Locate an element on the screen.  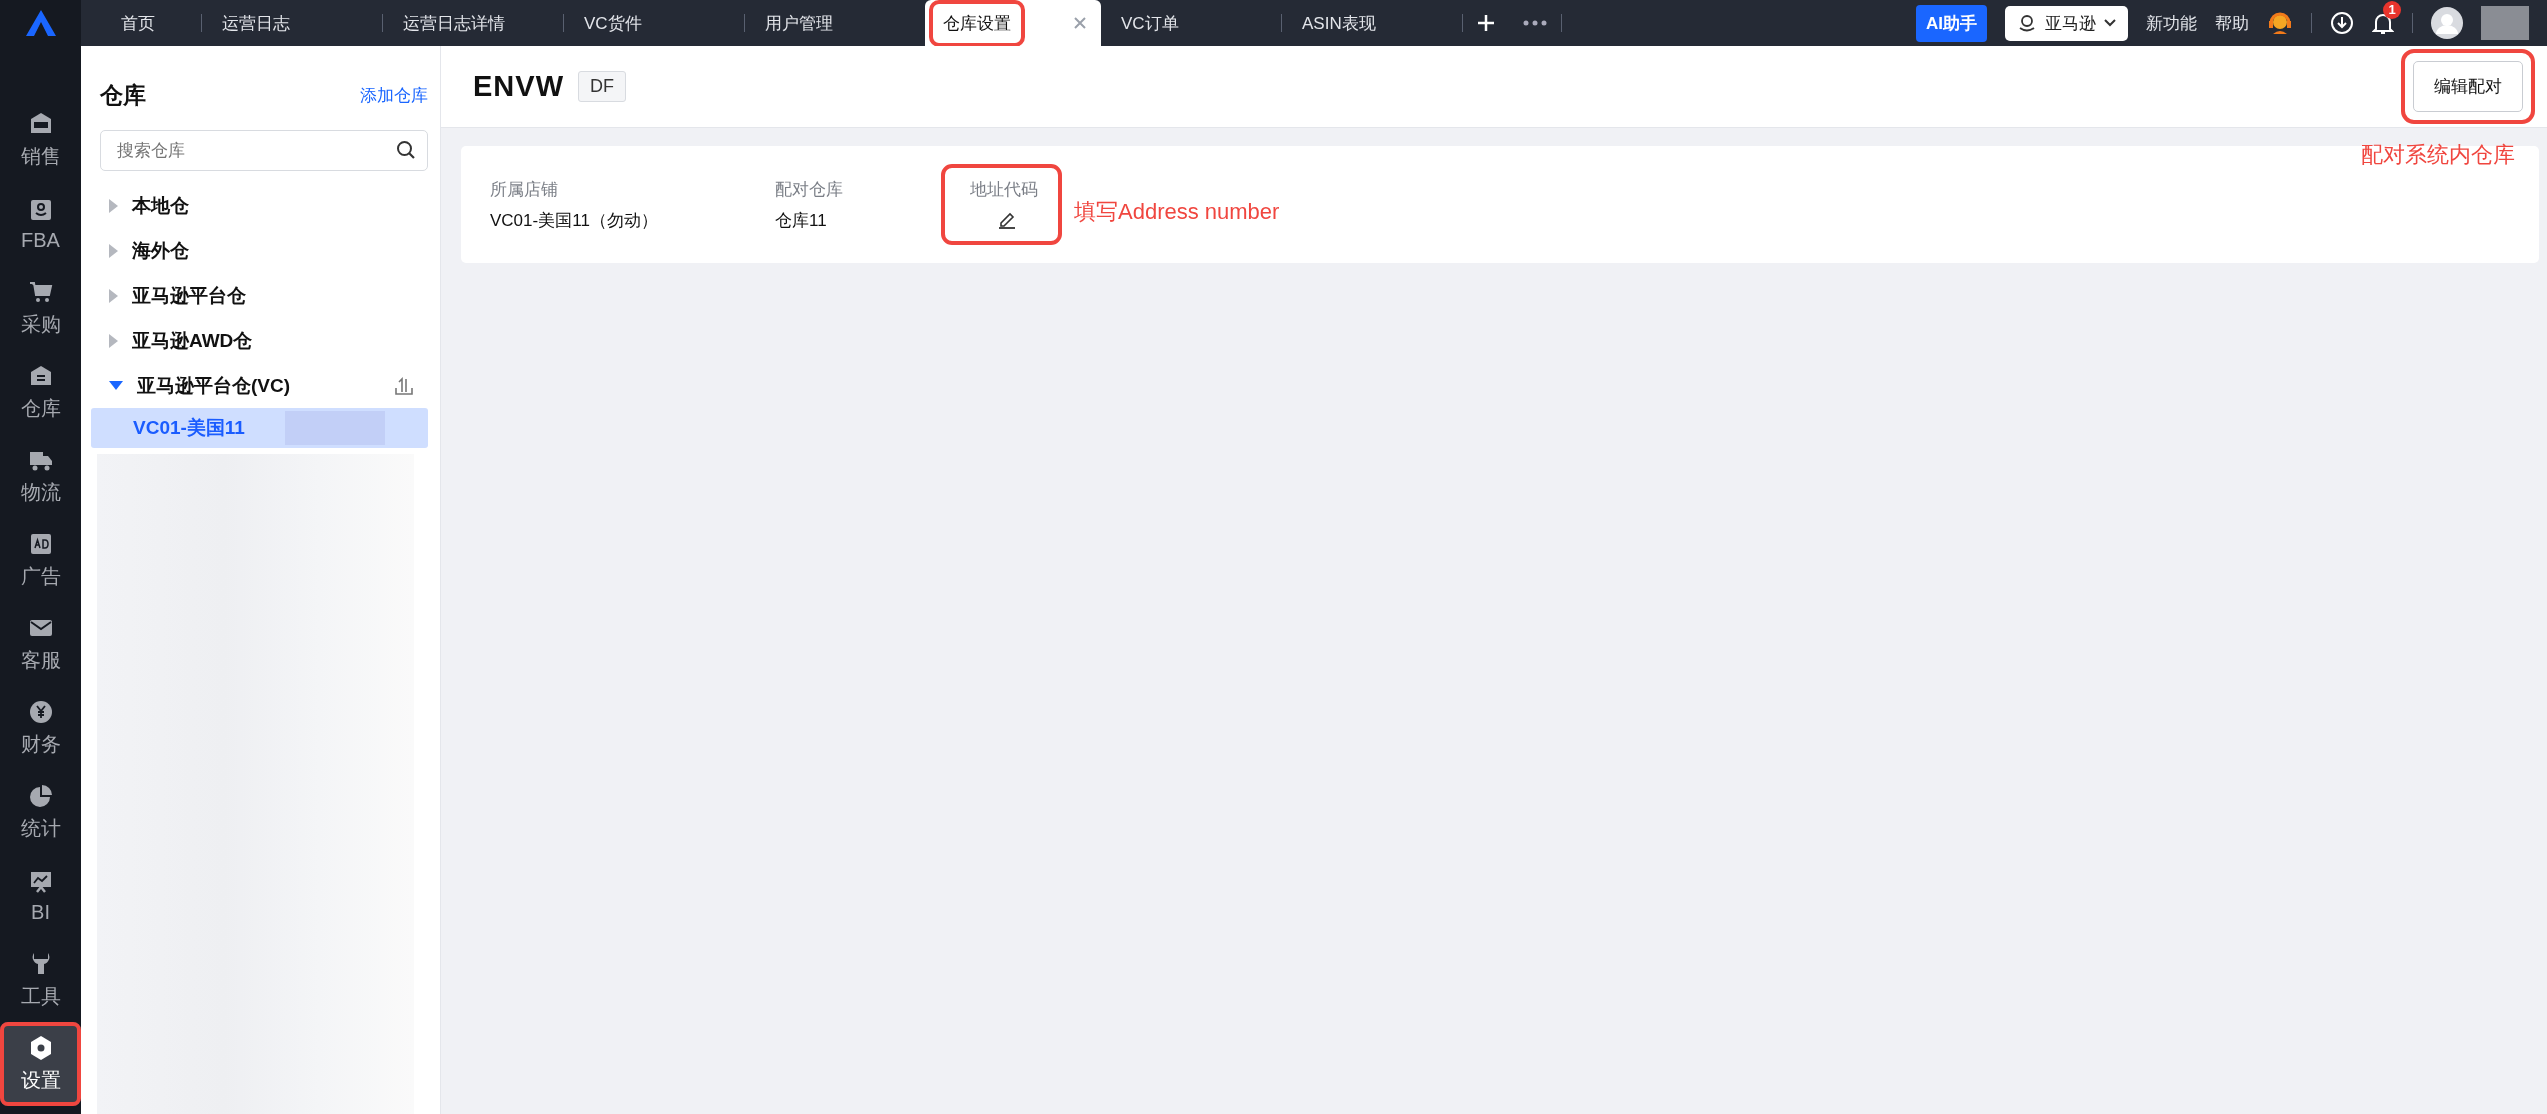
close-icon is located at coordinates (1080, 23).